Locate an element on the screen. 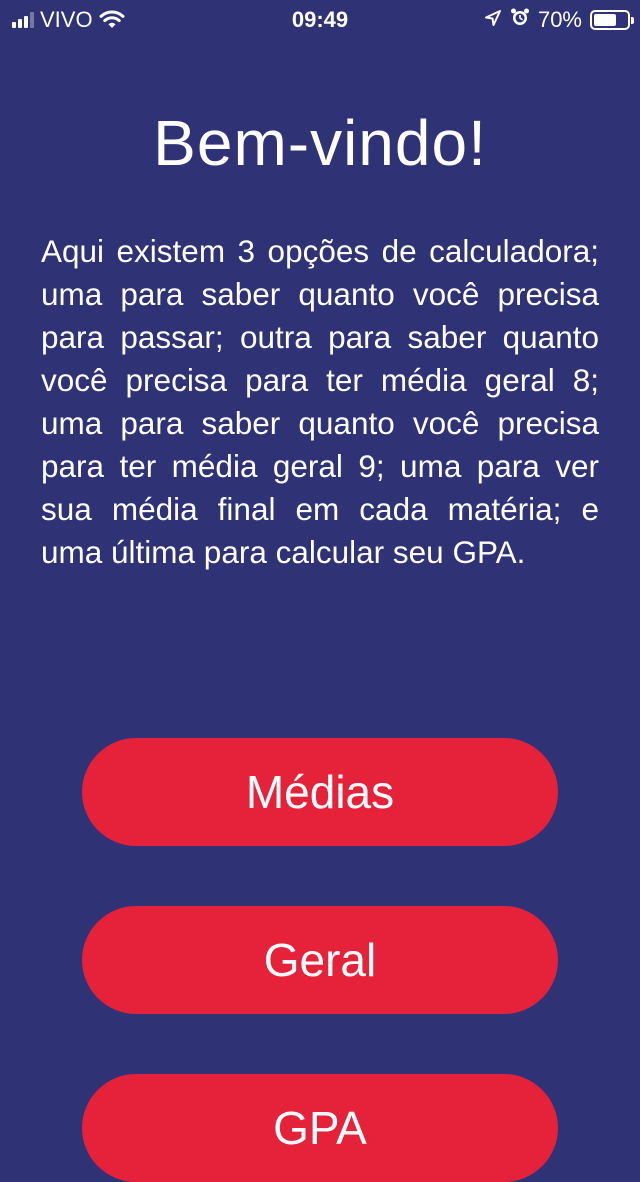 This screenshot has width=640, height=1182. location-arrow-icon is located at coordinates (493, 20).